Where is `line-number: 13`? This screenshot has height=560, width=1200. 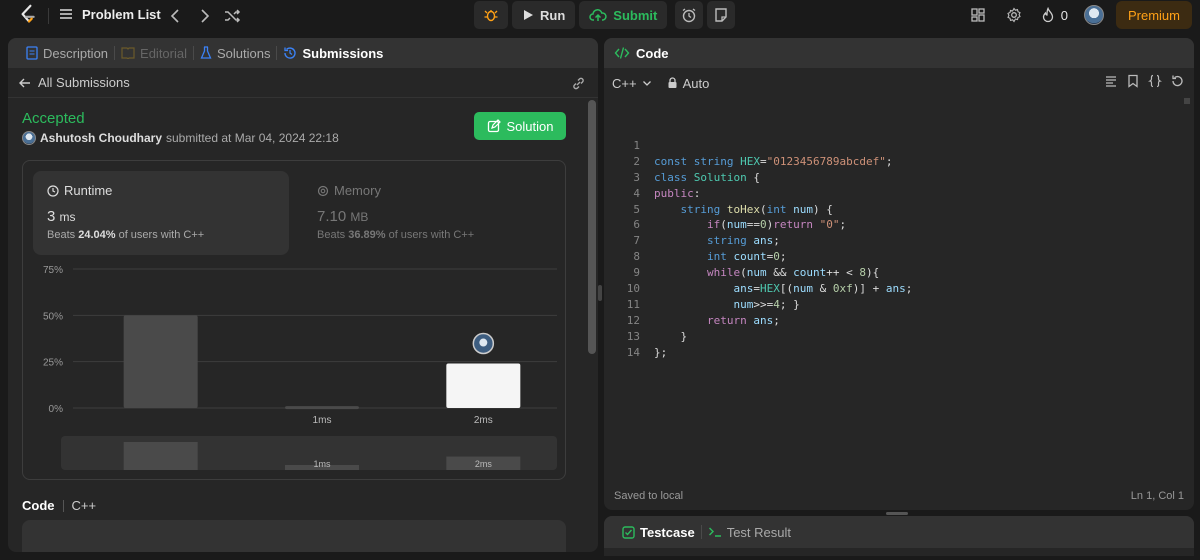
line-number: 13 is located at coordinates (633, 336).